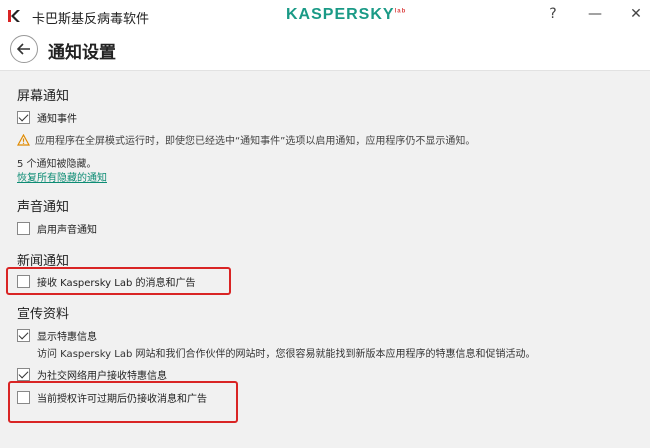 The image size is (650, 448). What do you see at coordinates (123, 402) in the screenshot?
I see `highlight-box-expiry` at bounding box center [123, 402].